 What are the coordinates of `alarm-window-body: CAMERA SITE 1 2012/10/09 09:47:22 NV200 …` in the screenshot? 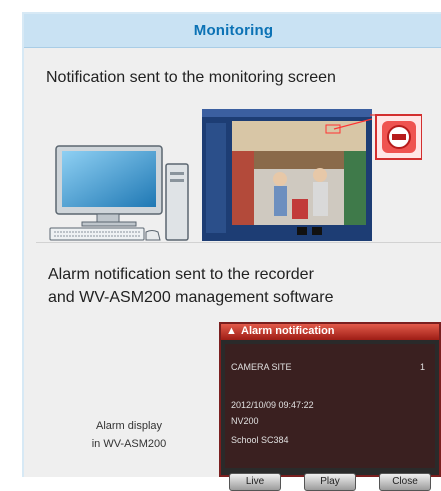 It's located at (330, 406).